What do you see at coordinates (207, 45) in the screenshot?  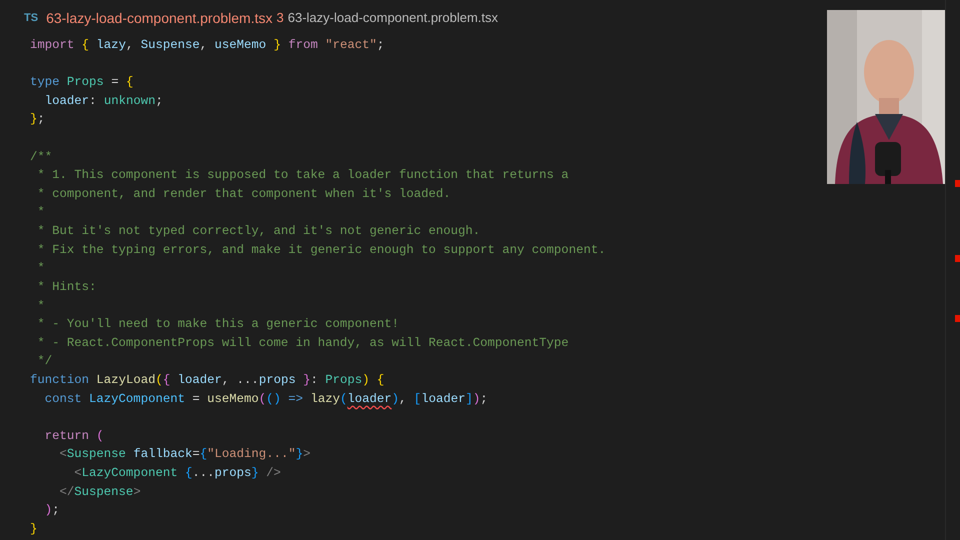 I see `code-line: import { lazy, Suspense, useMemo } from "react";` at bounding box center [207, 45].